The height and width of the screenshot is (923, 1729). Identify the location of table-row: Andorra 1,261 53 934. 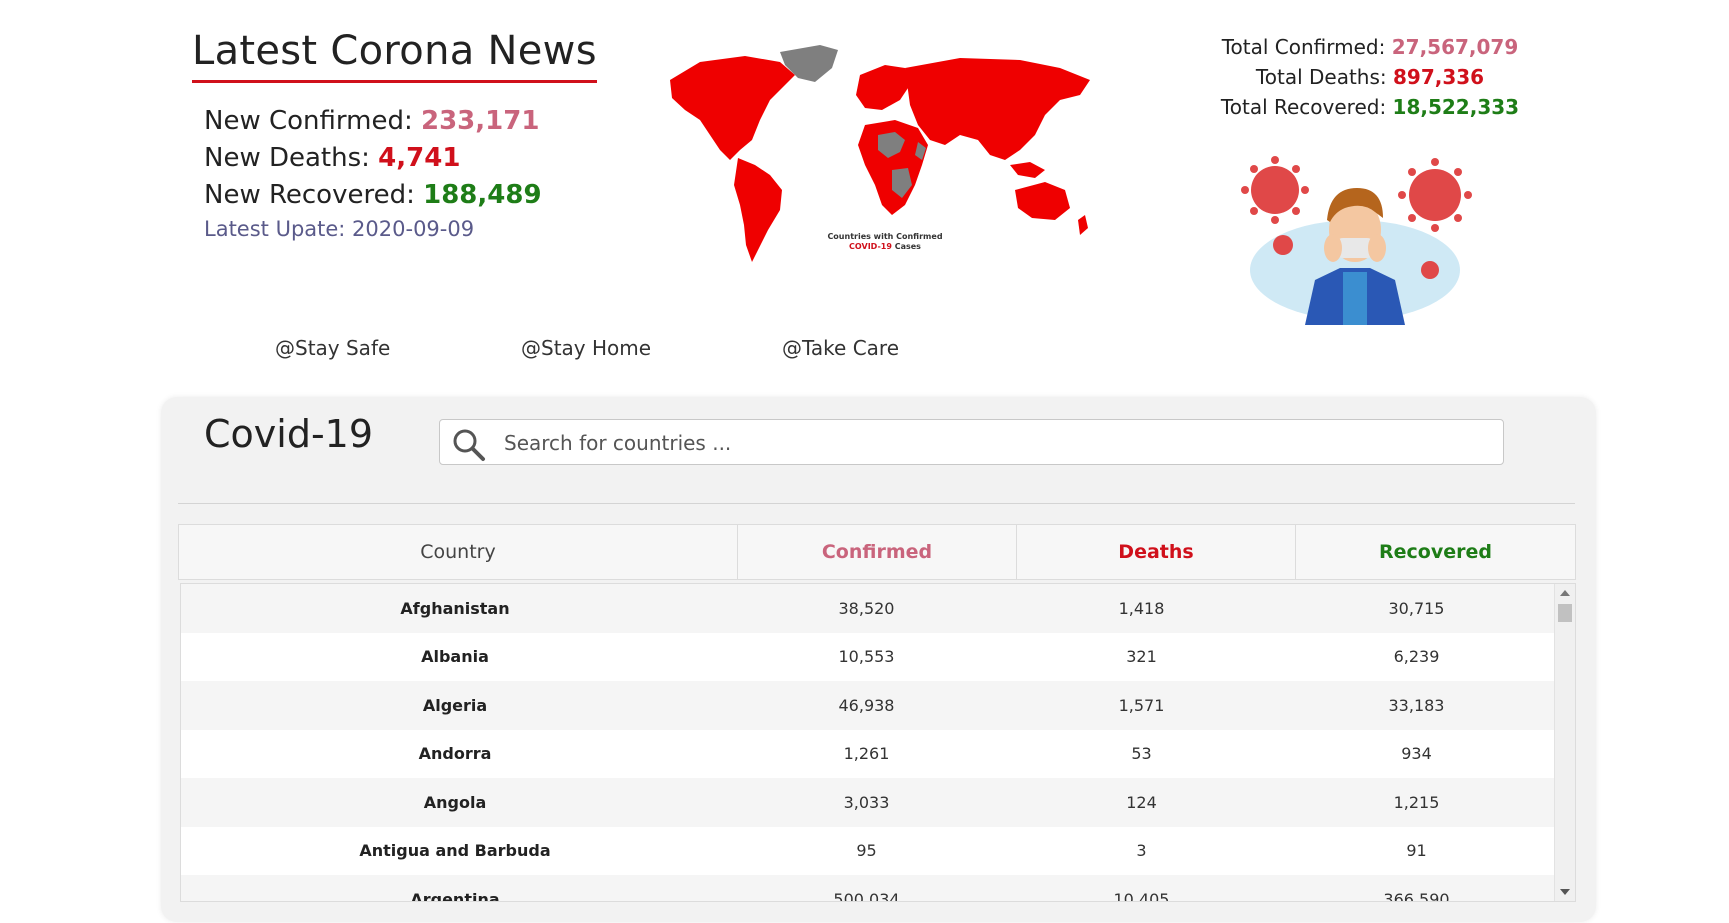
(868, 753).